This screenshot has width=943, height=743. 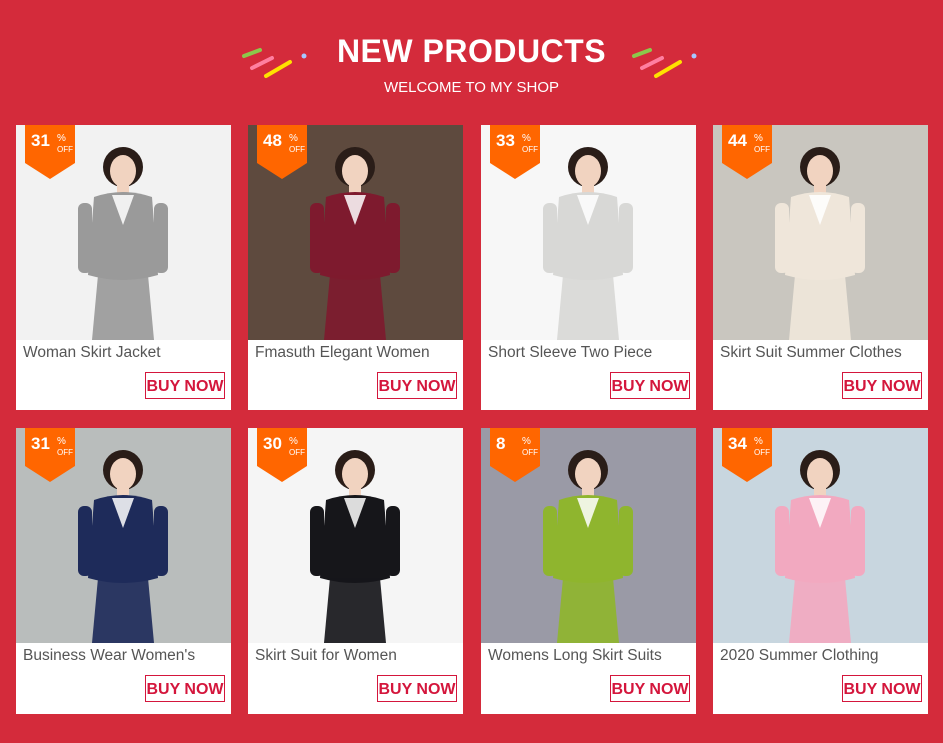 I want to click on product-name: Fmasuth Elegant Women, so click(x=357, y=353).